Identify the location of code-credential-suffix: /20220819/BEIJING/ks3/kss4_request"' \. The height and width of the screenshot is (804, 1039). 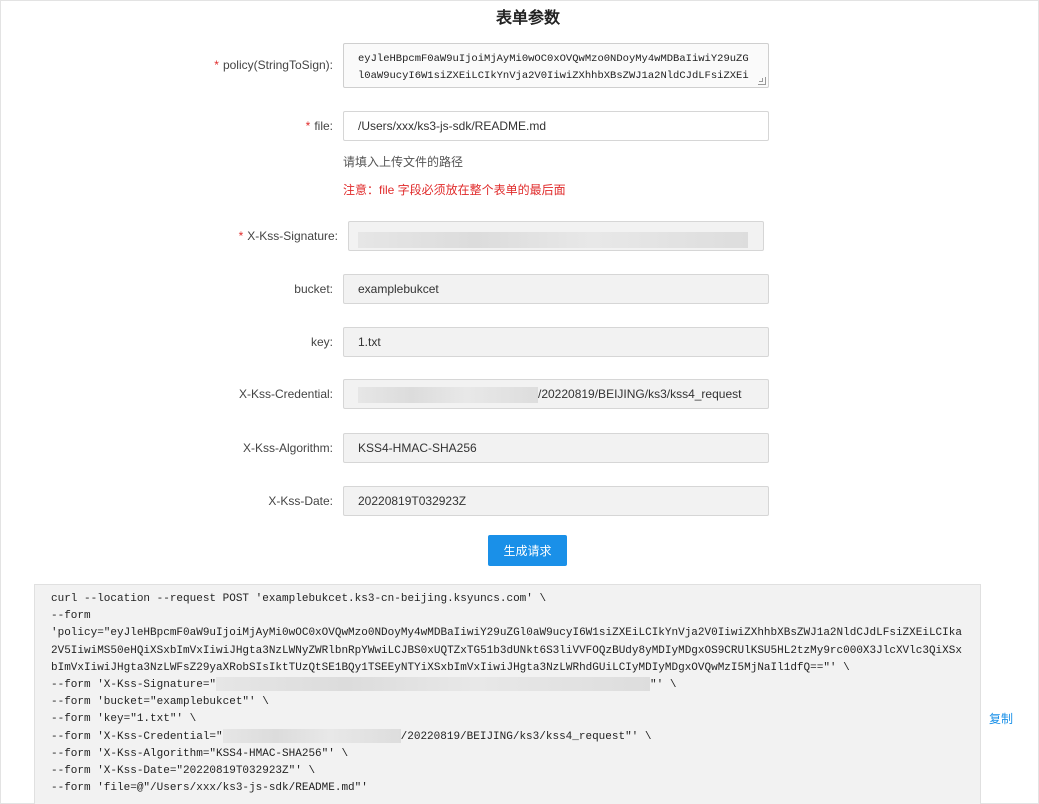
(526, 736).